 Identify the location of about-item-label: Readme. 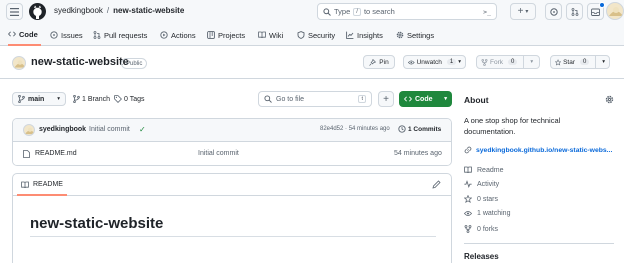
(490, 170).